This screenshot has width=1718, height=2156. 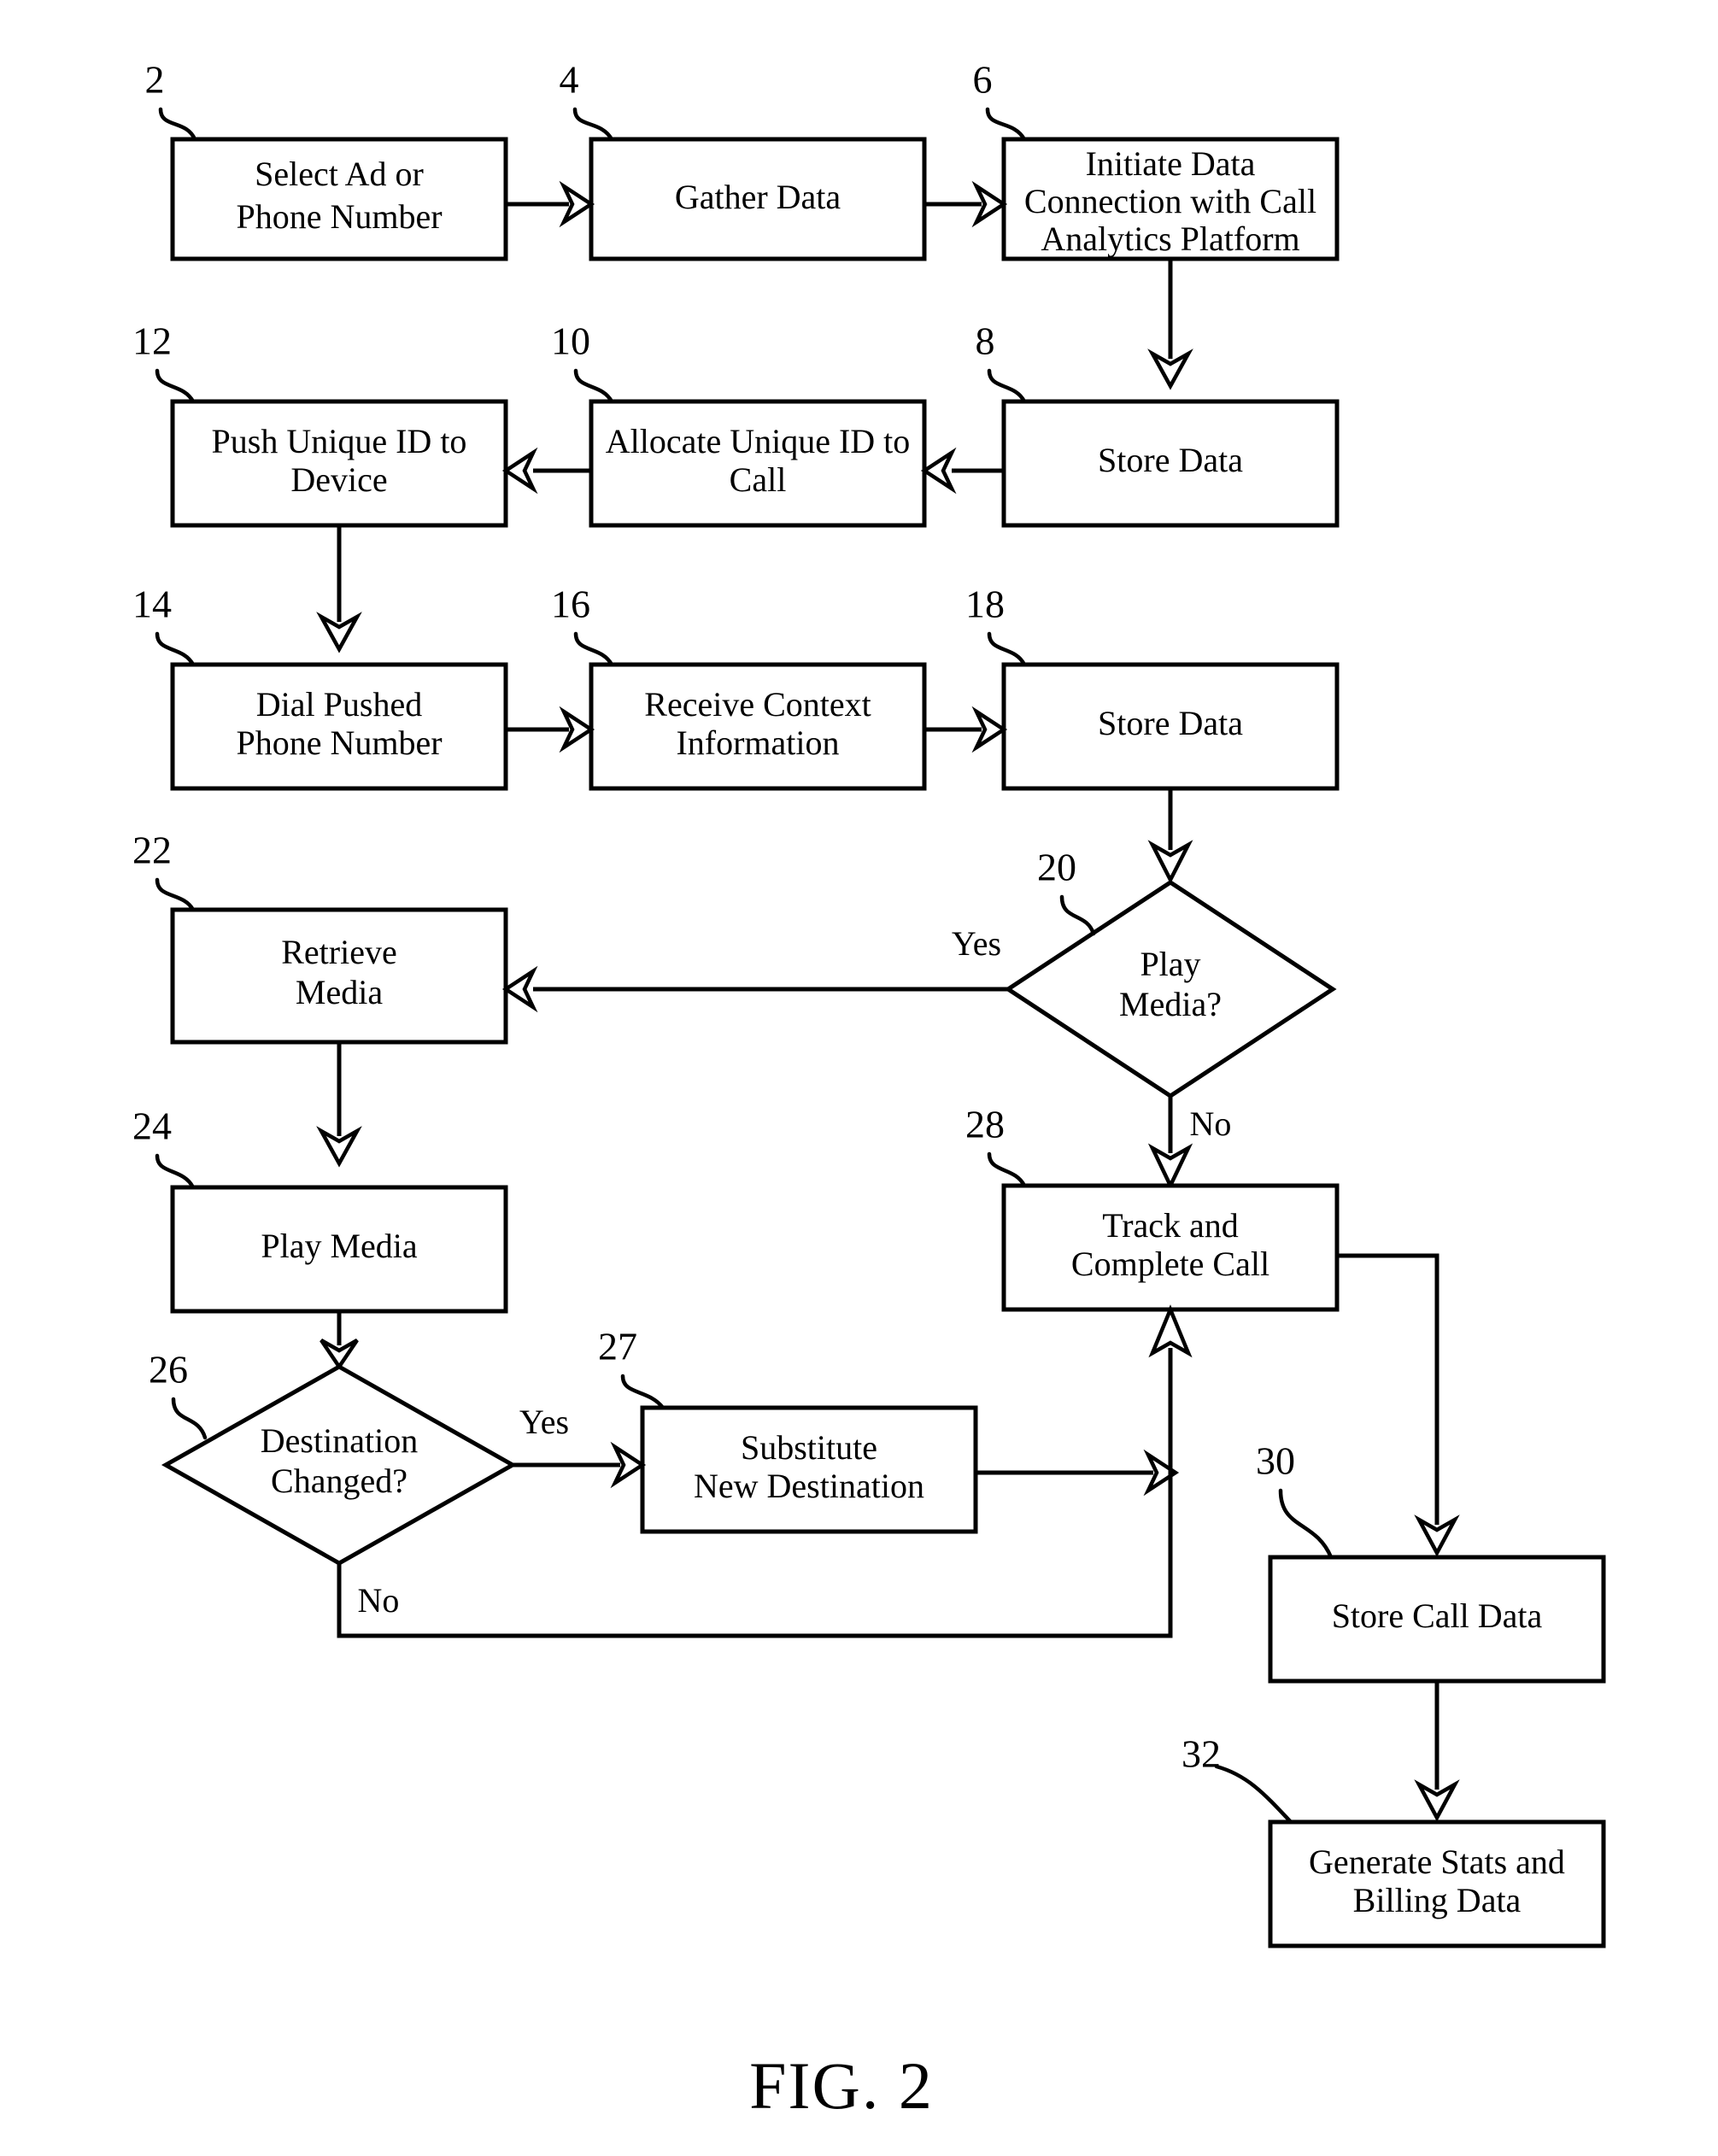 I want to click on node-label-line: Gather Data, so click(x=758, y=197).